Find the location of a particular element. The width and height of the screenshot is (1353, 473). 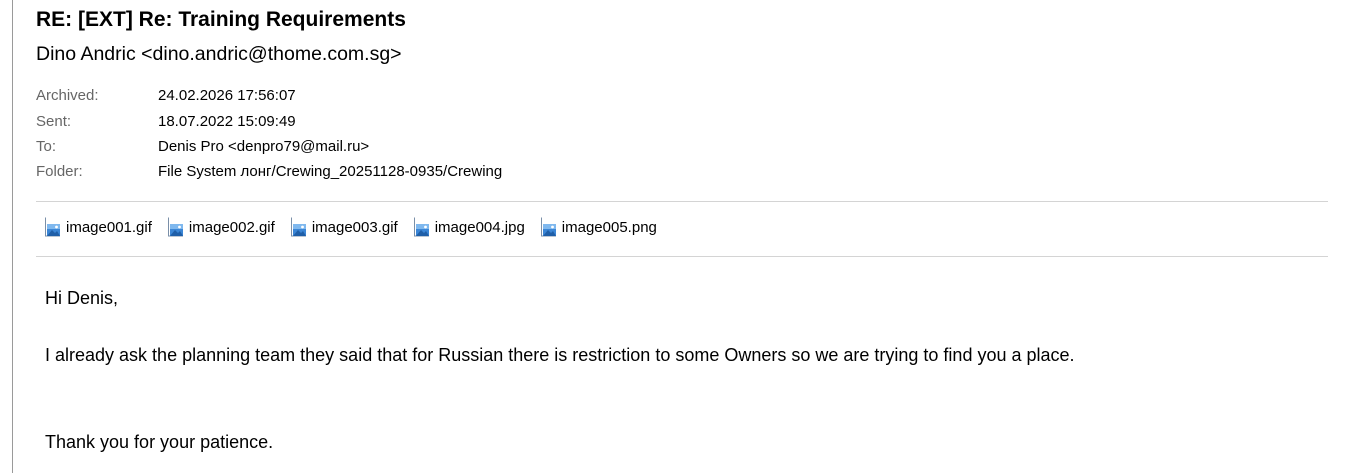

folder-label: Folder: is located at coordinates (59, 171).